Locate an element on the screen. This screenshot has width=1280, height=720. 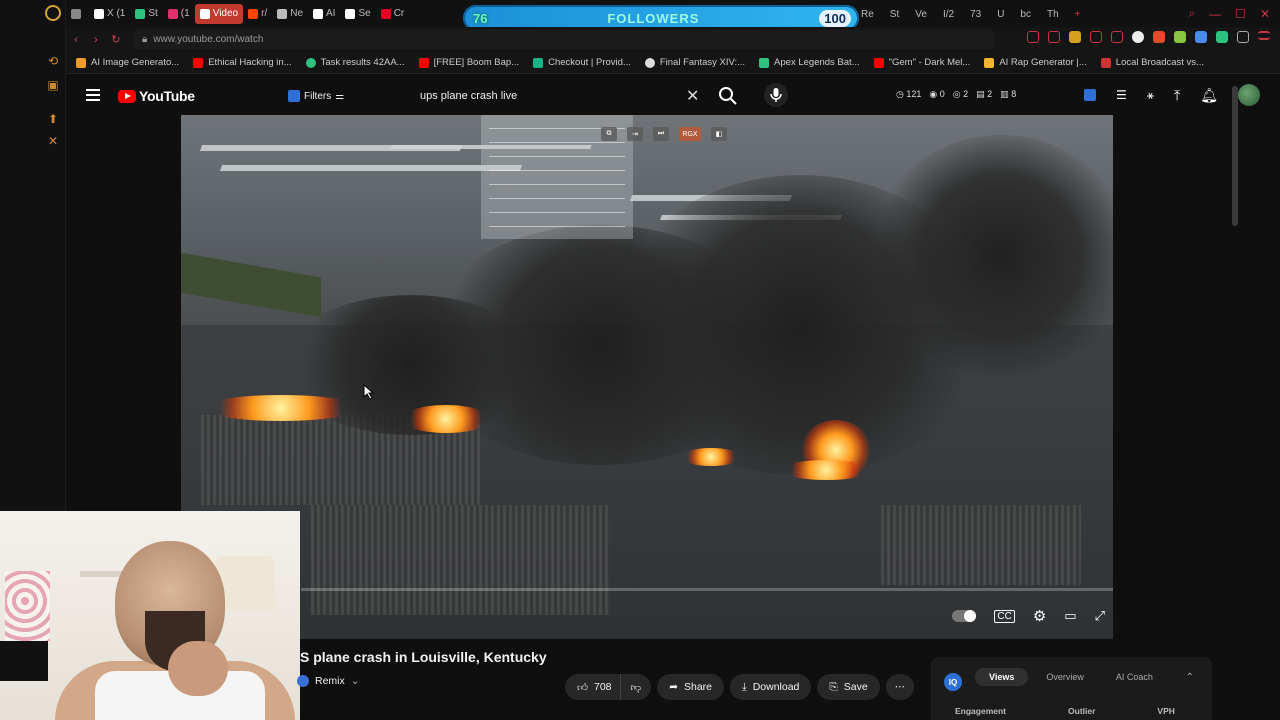
collapse-chevron-icon: ⌃ is located at coordinates (1190, 677).